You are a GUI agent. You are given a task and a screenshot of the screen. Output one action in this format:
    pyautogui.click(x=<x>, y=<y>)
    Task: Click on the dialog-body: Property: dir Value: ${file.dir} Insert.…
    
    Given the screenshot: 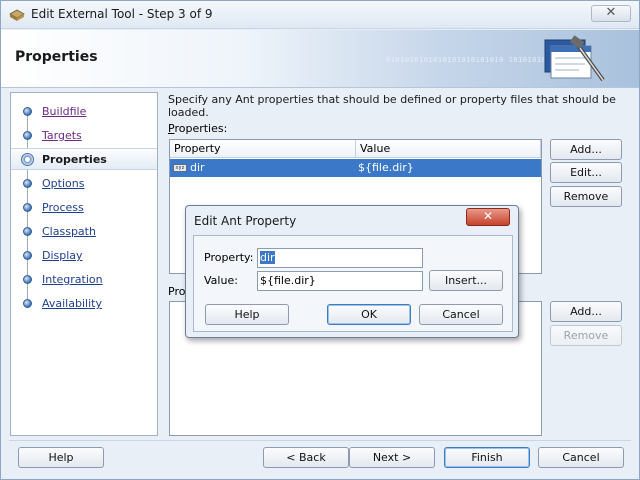 What is the action you would take?
    pyautogui.click(x=353, y=283)
    